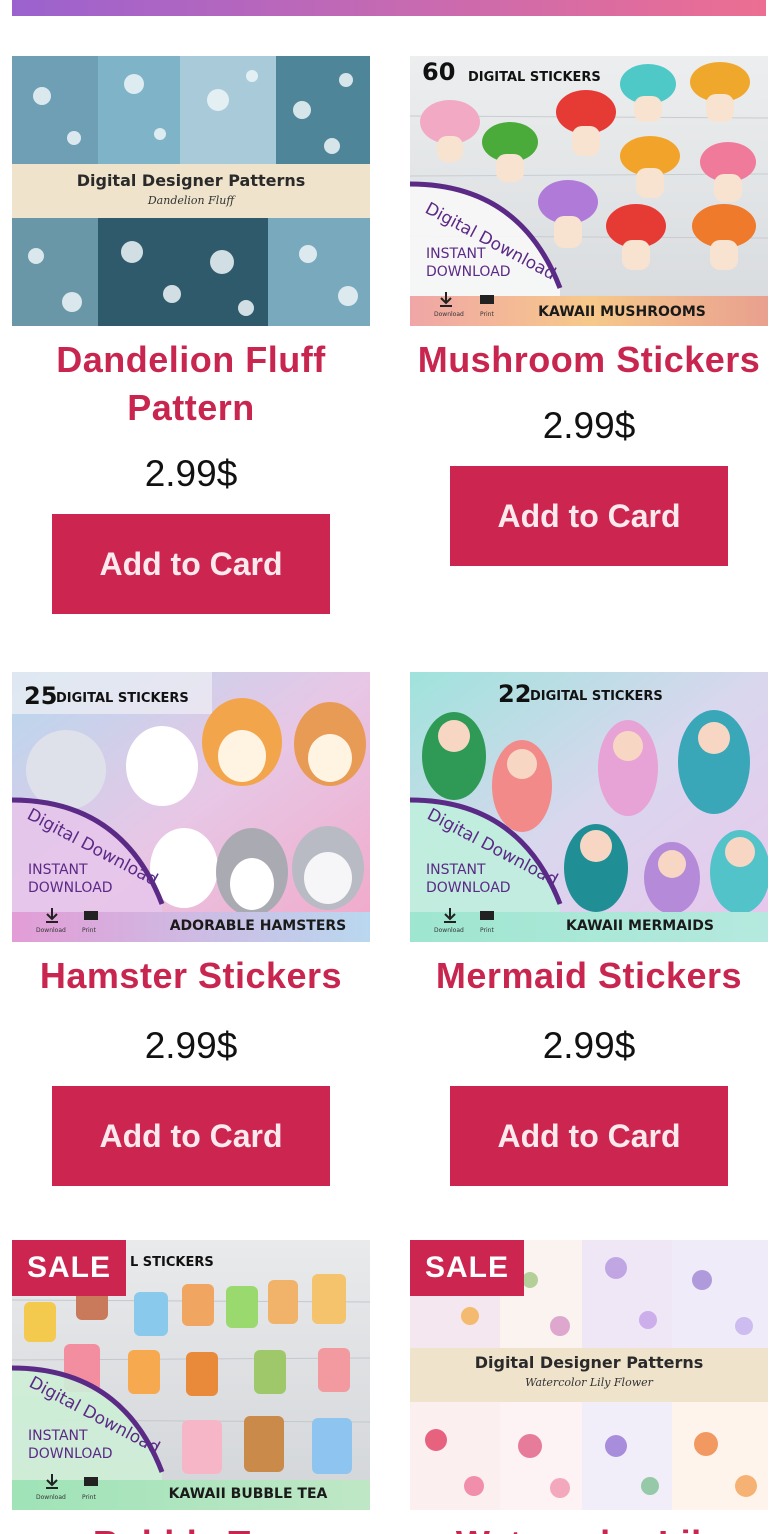 This screenshot has width=778, height=1534. What do you see at coordinates (258, 926) in the screenshot?
I see `image-footer-title: ADORABLE HAMSTERS` at bounding box center [258, 926].